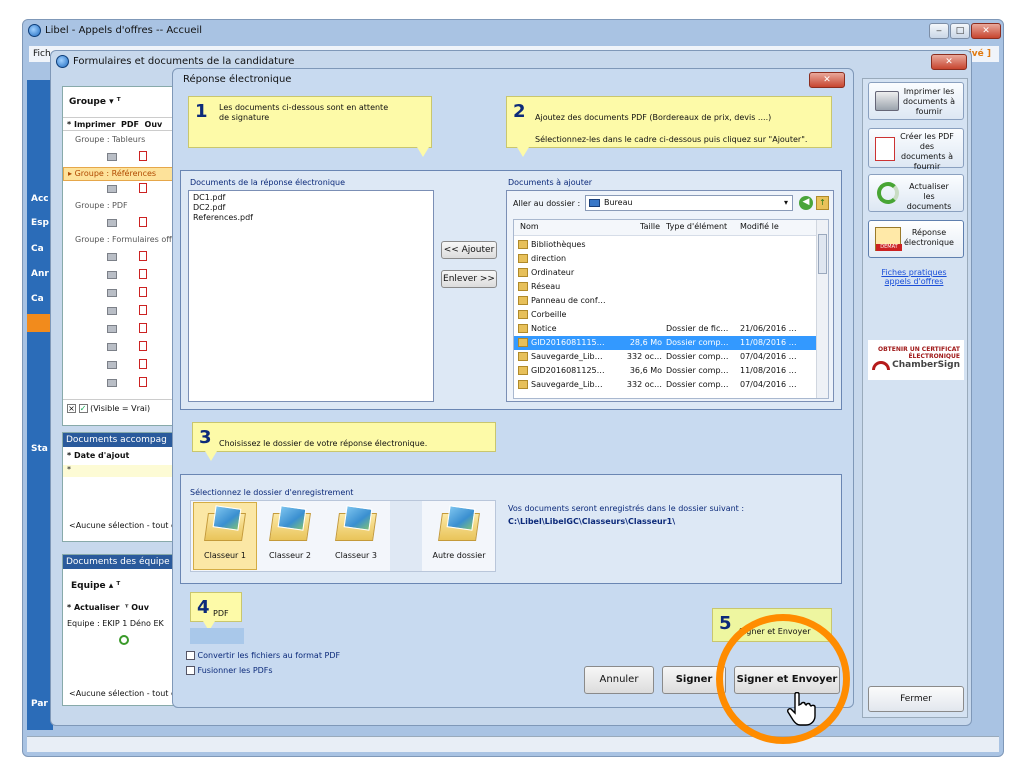  What do you see at coordinates (822, 309) in the screenshot?
I see `scrollbar` at bounding box center [822, 309].